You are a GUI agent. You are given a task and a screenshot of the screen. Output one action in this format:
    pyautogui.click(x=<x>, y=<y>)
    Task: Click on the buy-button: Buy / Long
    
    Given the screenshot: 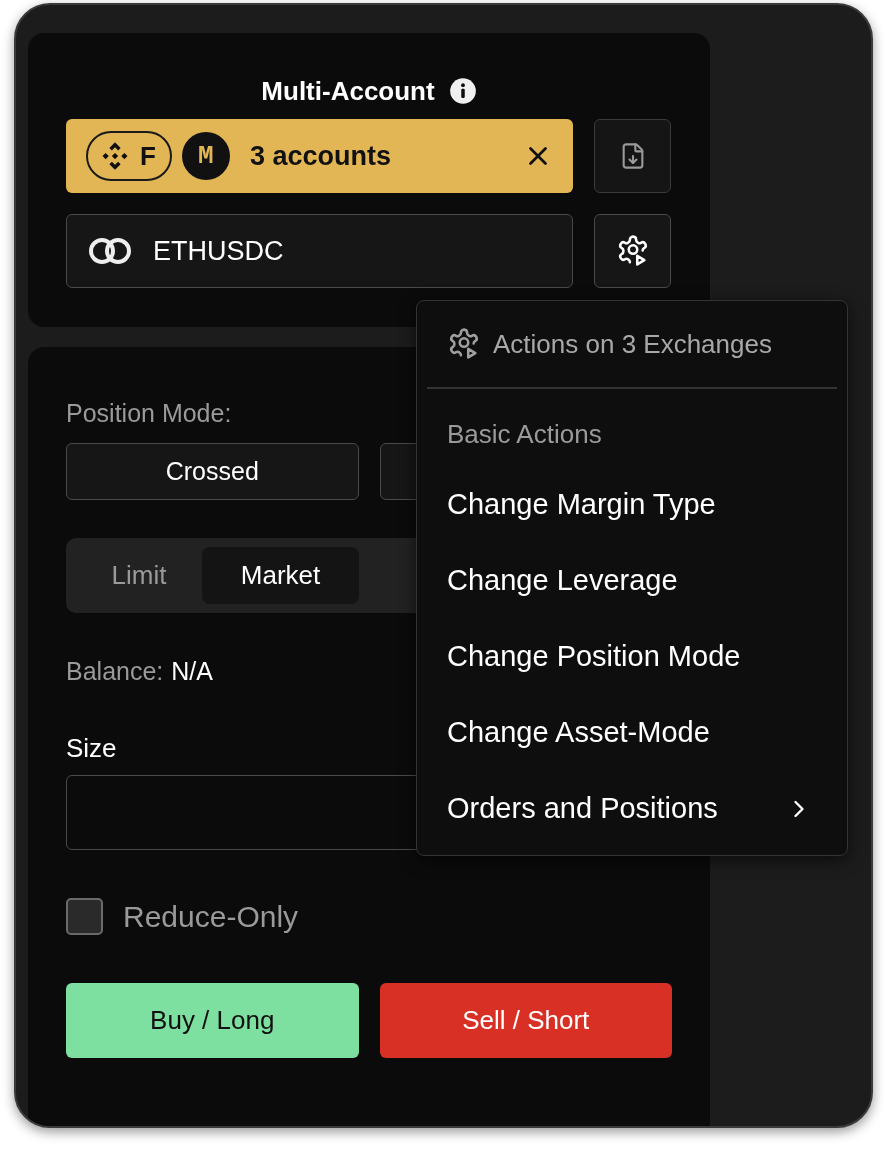 What is the action you would take?
    pyautogui.click(x=212, y=1020)
    